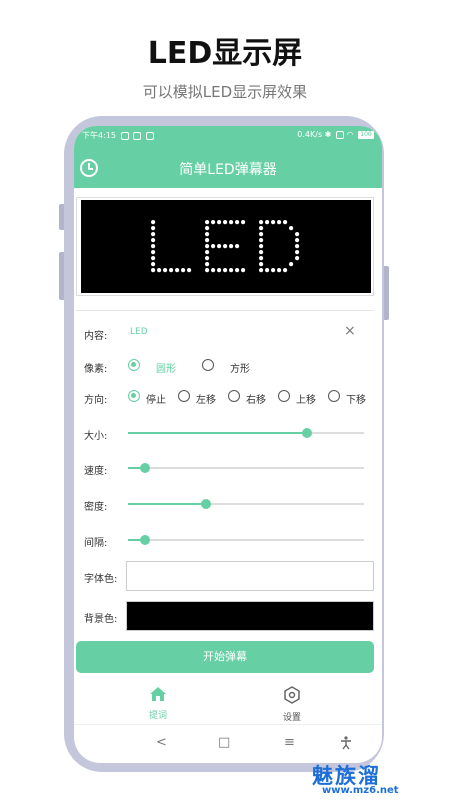 The height and width of the screenshot is (800, 450). I want to click on content-input: LED, so click(139, 332).